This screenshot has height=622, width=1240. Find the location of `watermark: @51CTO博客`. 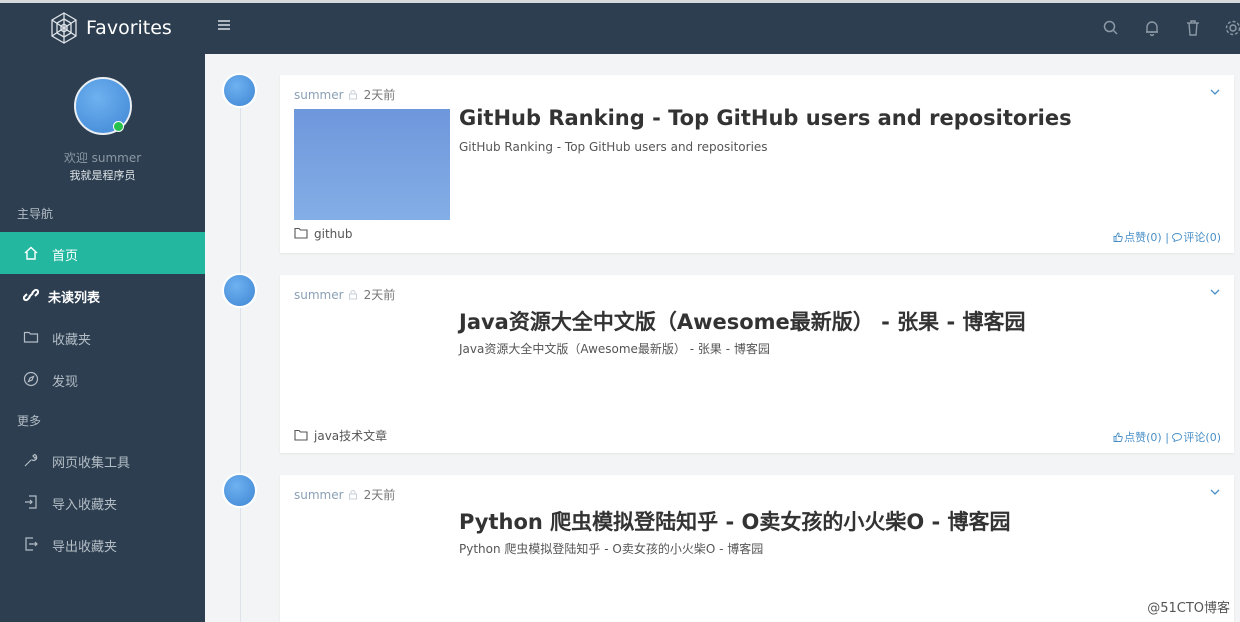

watermark: @51CTO博客 is located at coordinates (1188, 608).